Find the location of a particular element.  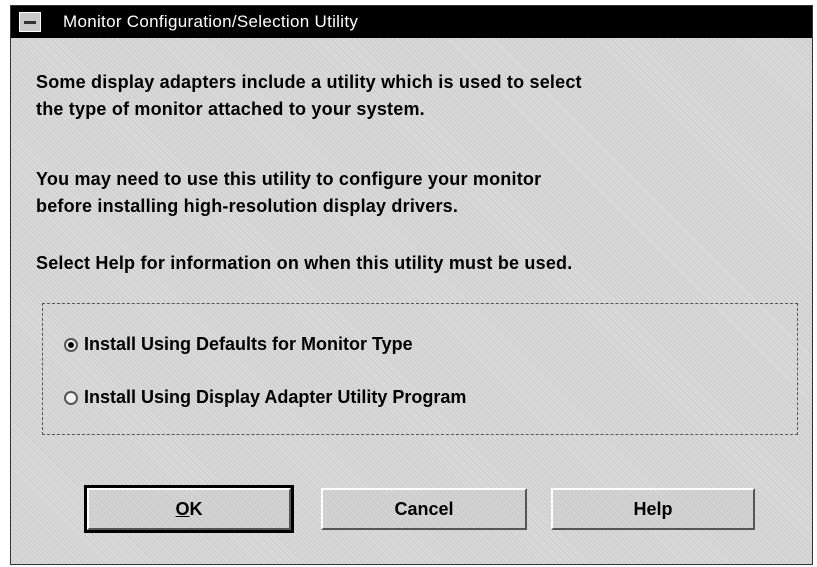

radio-unchecked-icon is located at coordinates (71, 397).